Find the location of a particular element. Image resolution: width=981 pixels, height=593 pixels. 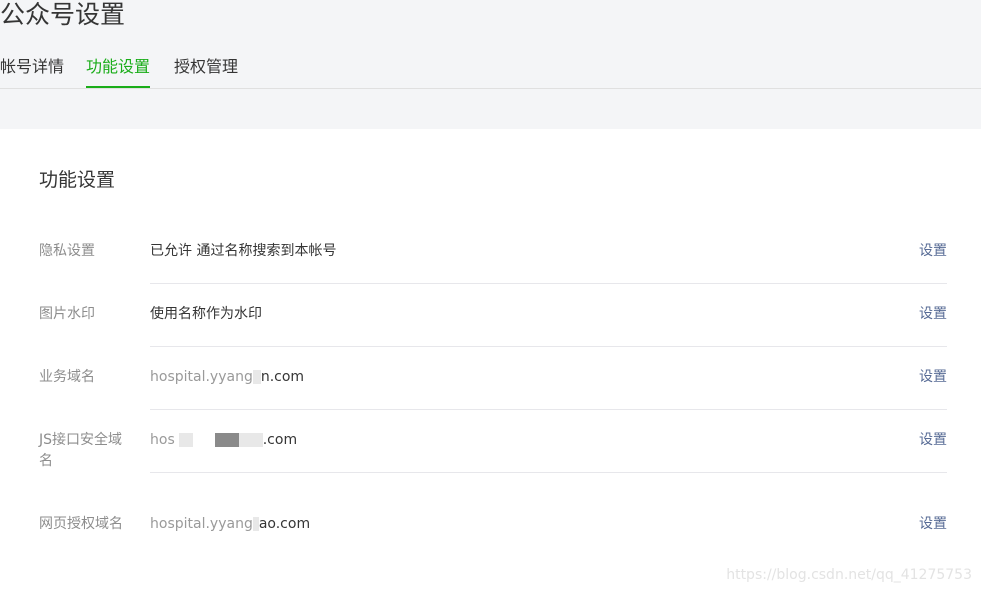

row-value: 已允许 通过名称搜索到本帐号 is located at coordinates (243, 251).